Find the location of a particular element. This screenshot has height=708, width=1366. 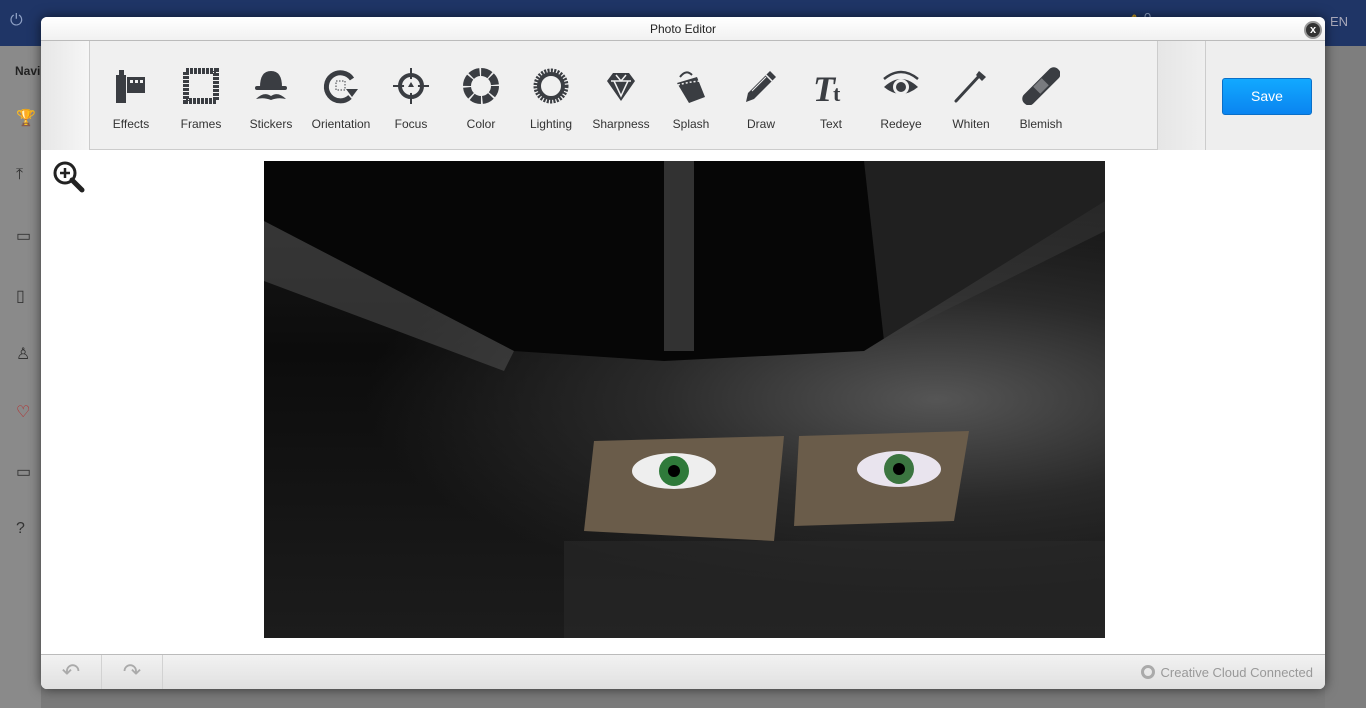

tool-label: Splash is located at coordinates (691, 124).